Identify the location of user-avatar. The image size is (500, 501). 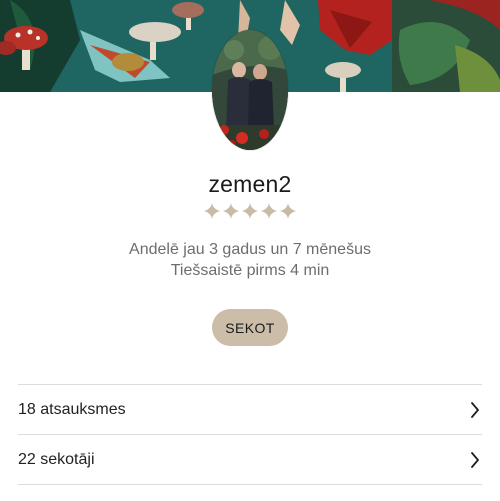
(250, 90).